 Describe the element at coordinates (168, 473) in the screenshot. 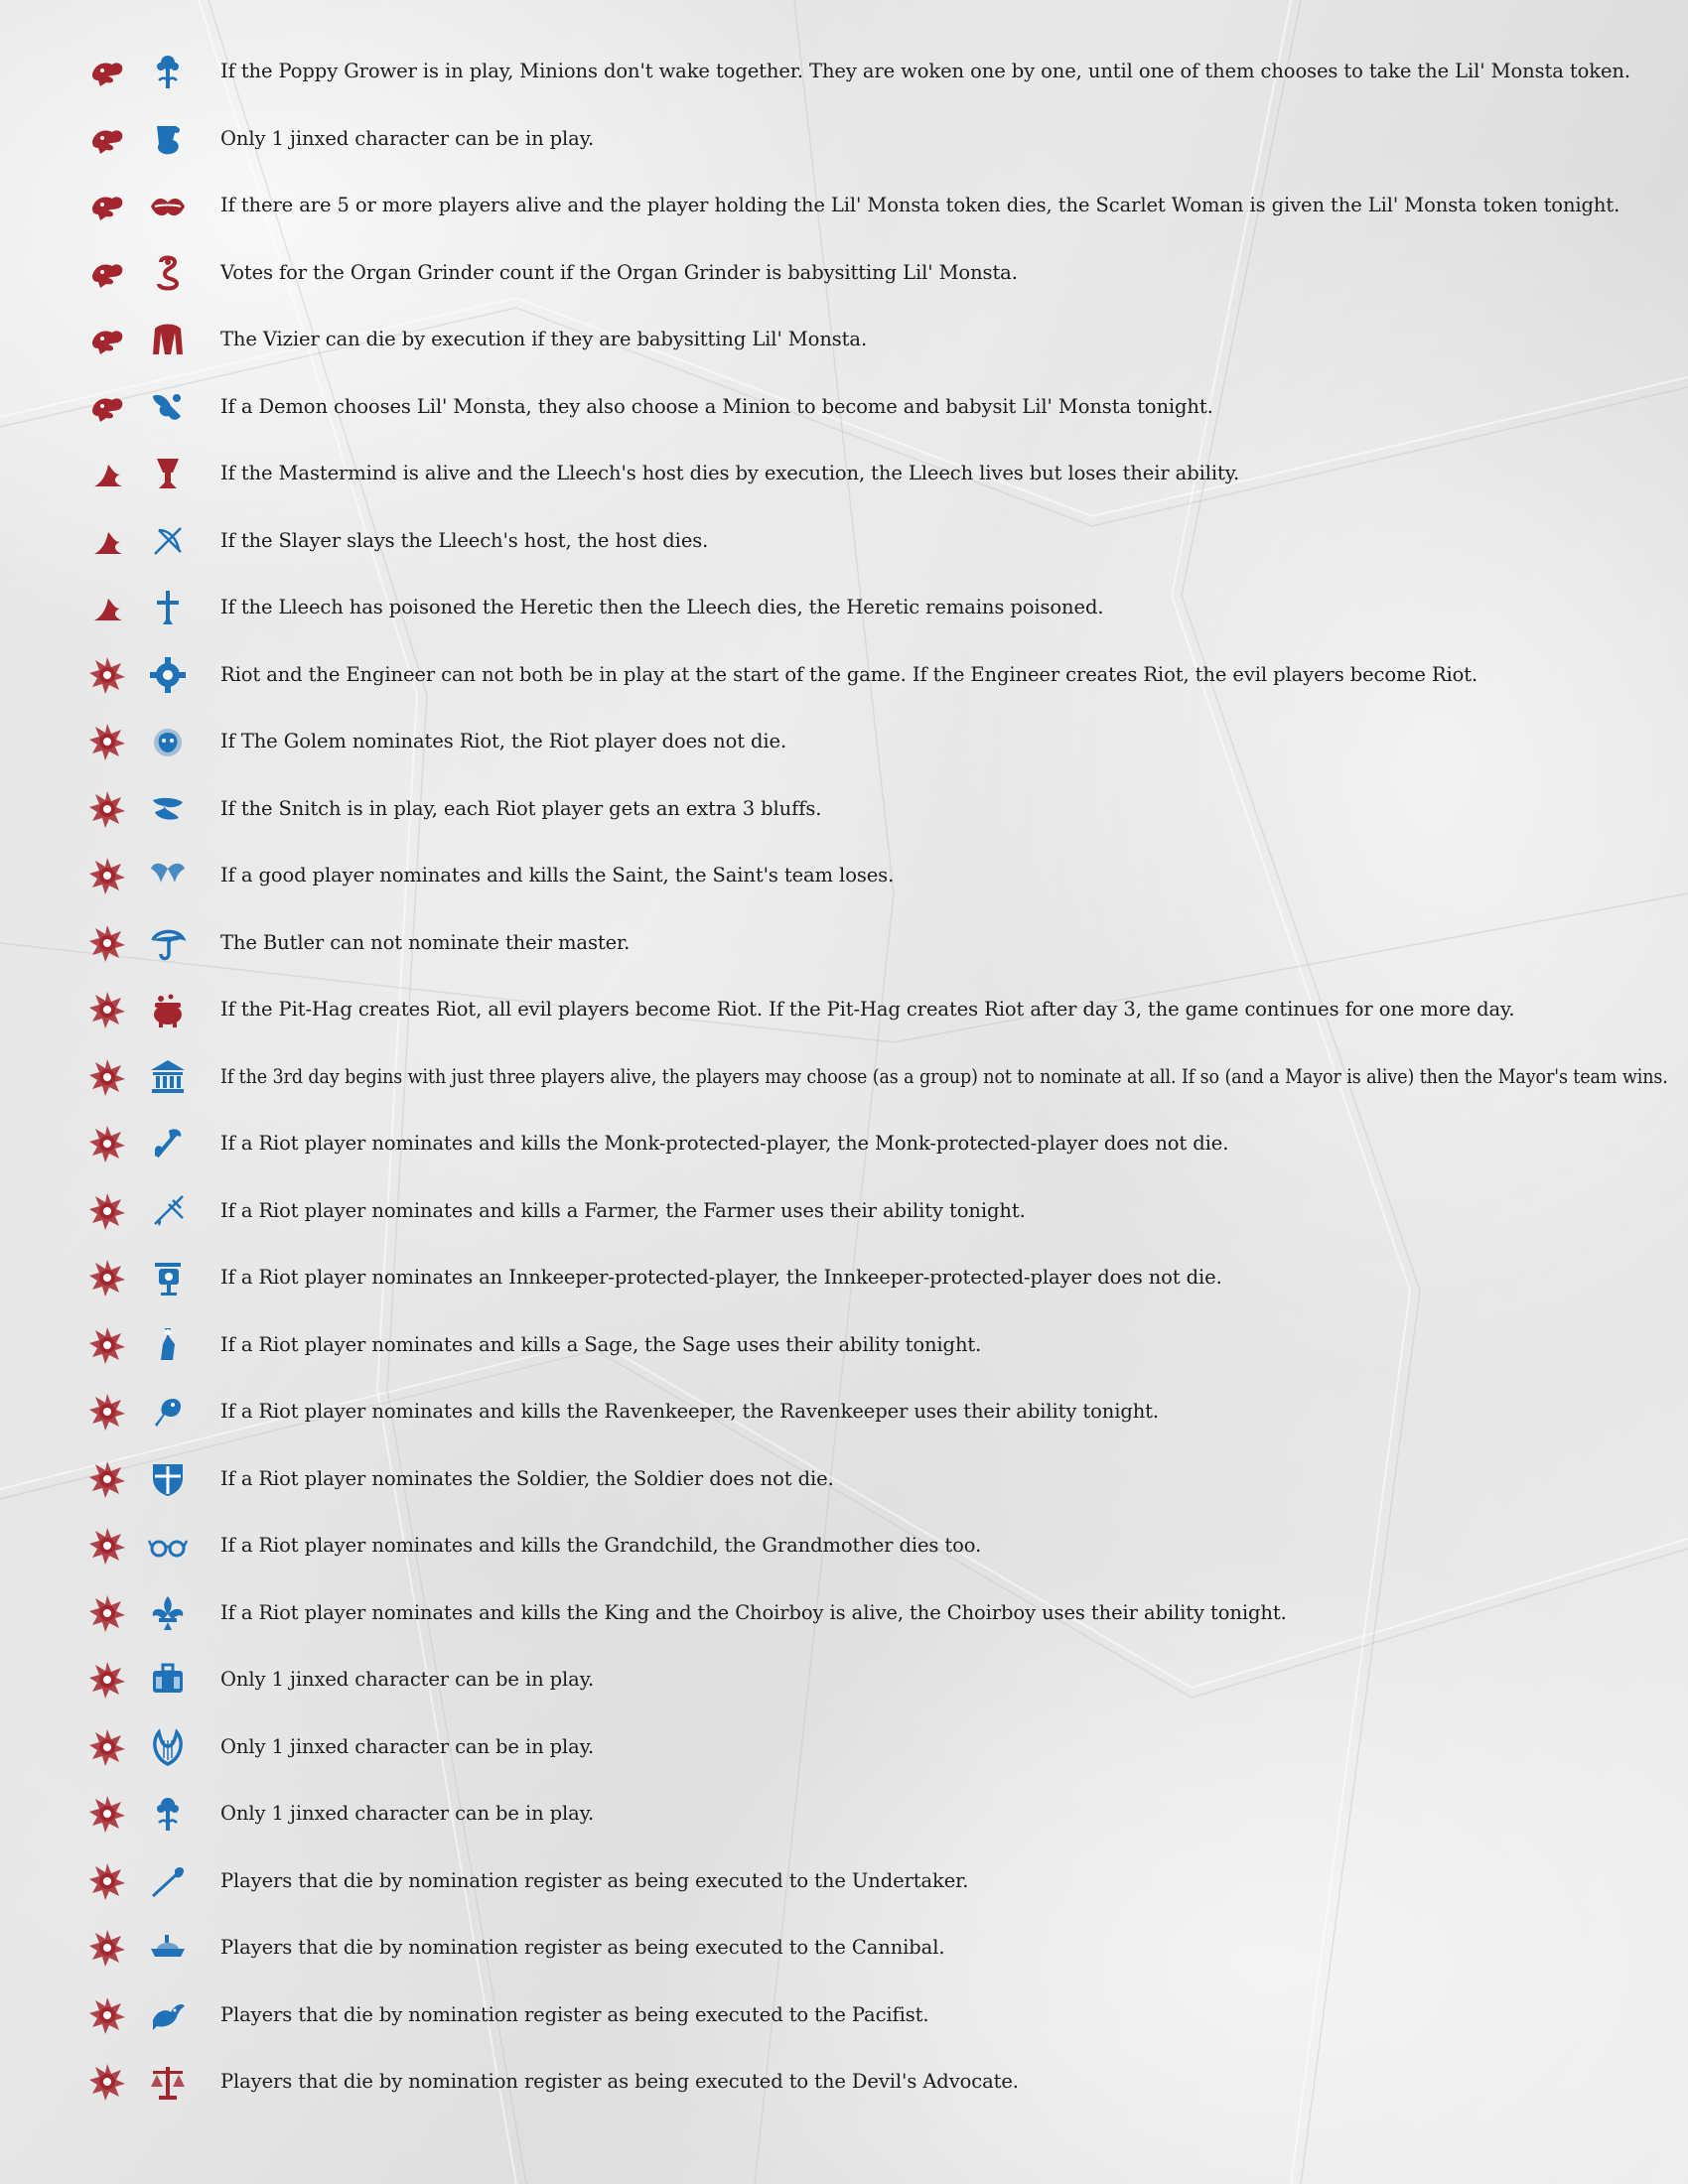

I see `mastermind-icon` at that location.